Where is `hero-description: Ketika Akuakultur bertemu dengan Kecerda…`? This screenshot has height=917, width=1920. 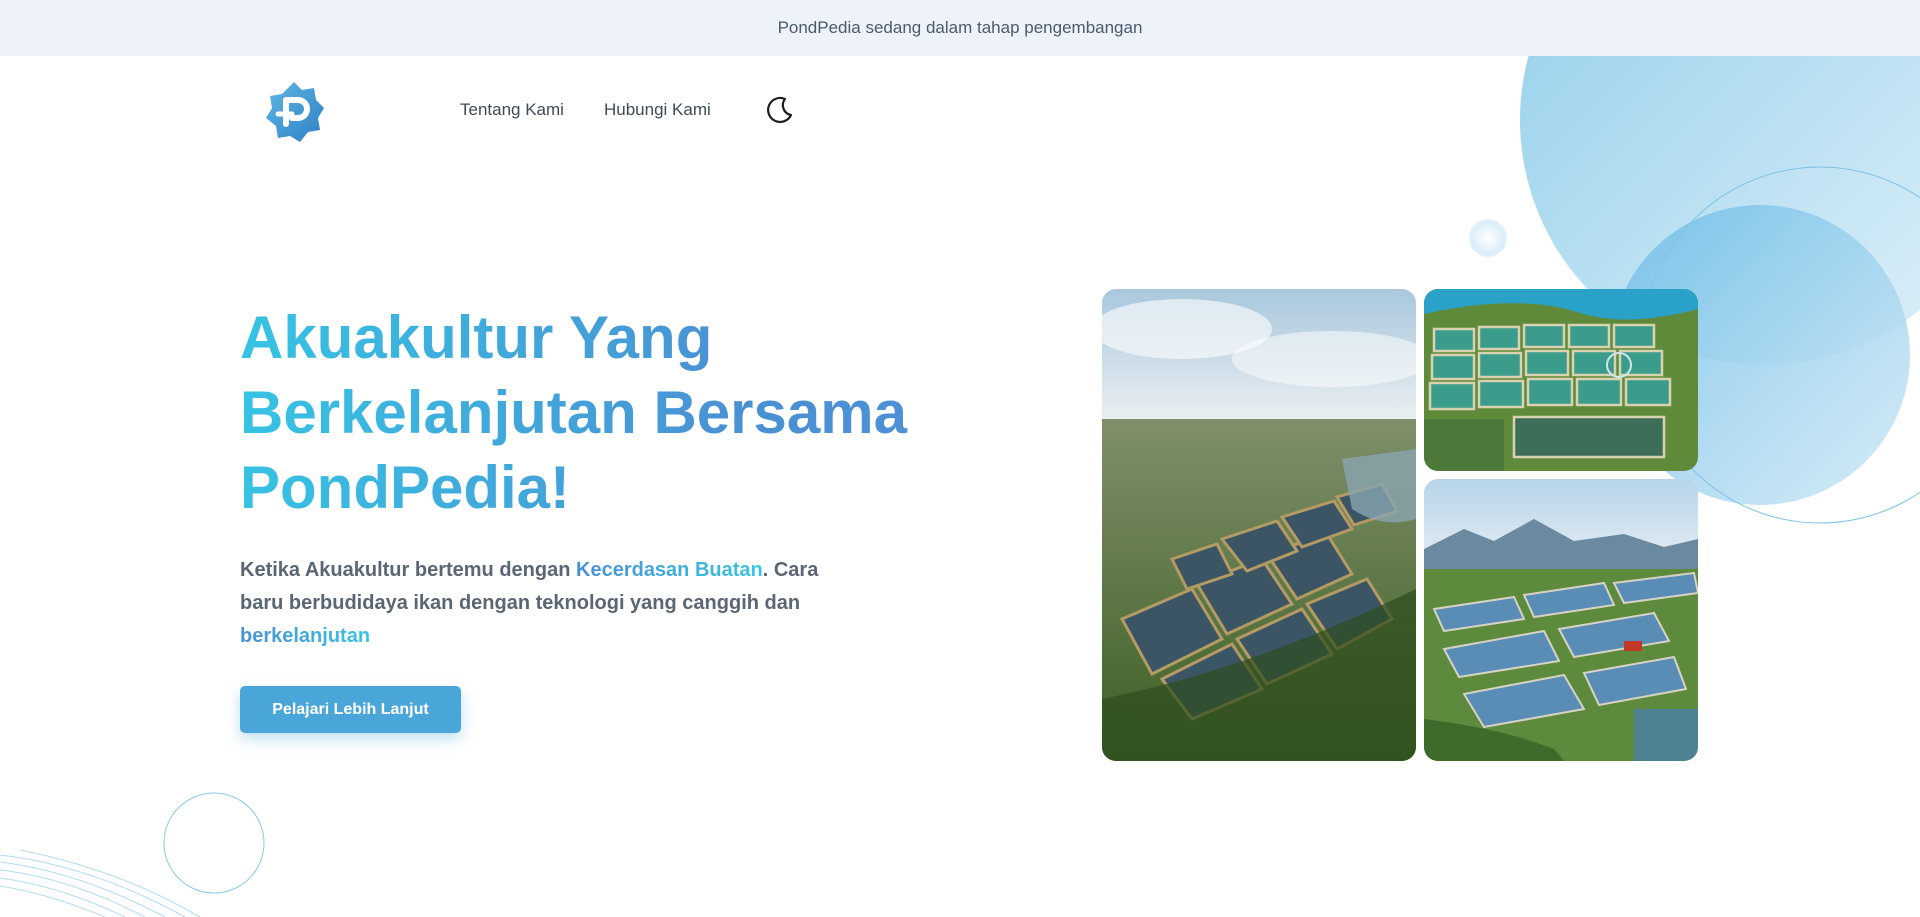 hero-description: Ketika Akuakultur bertemu dengan Kecerda… is located at coordinates (540, 603).